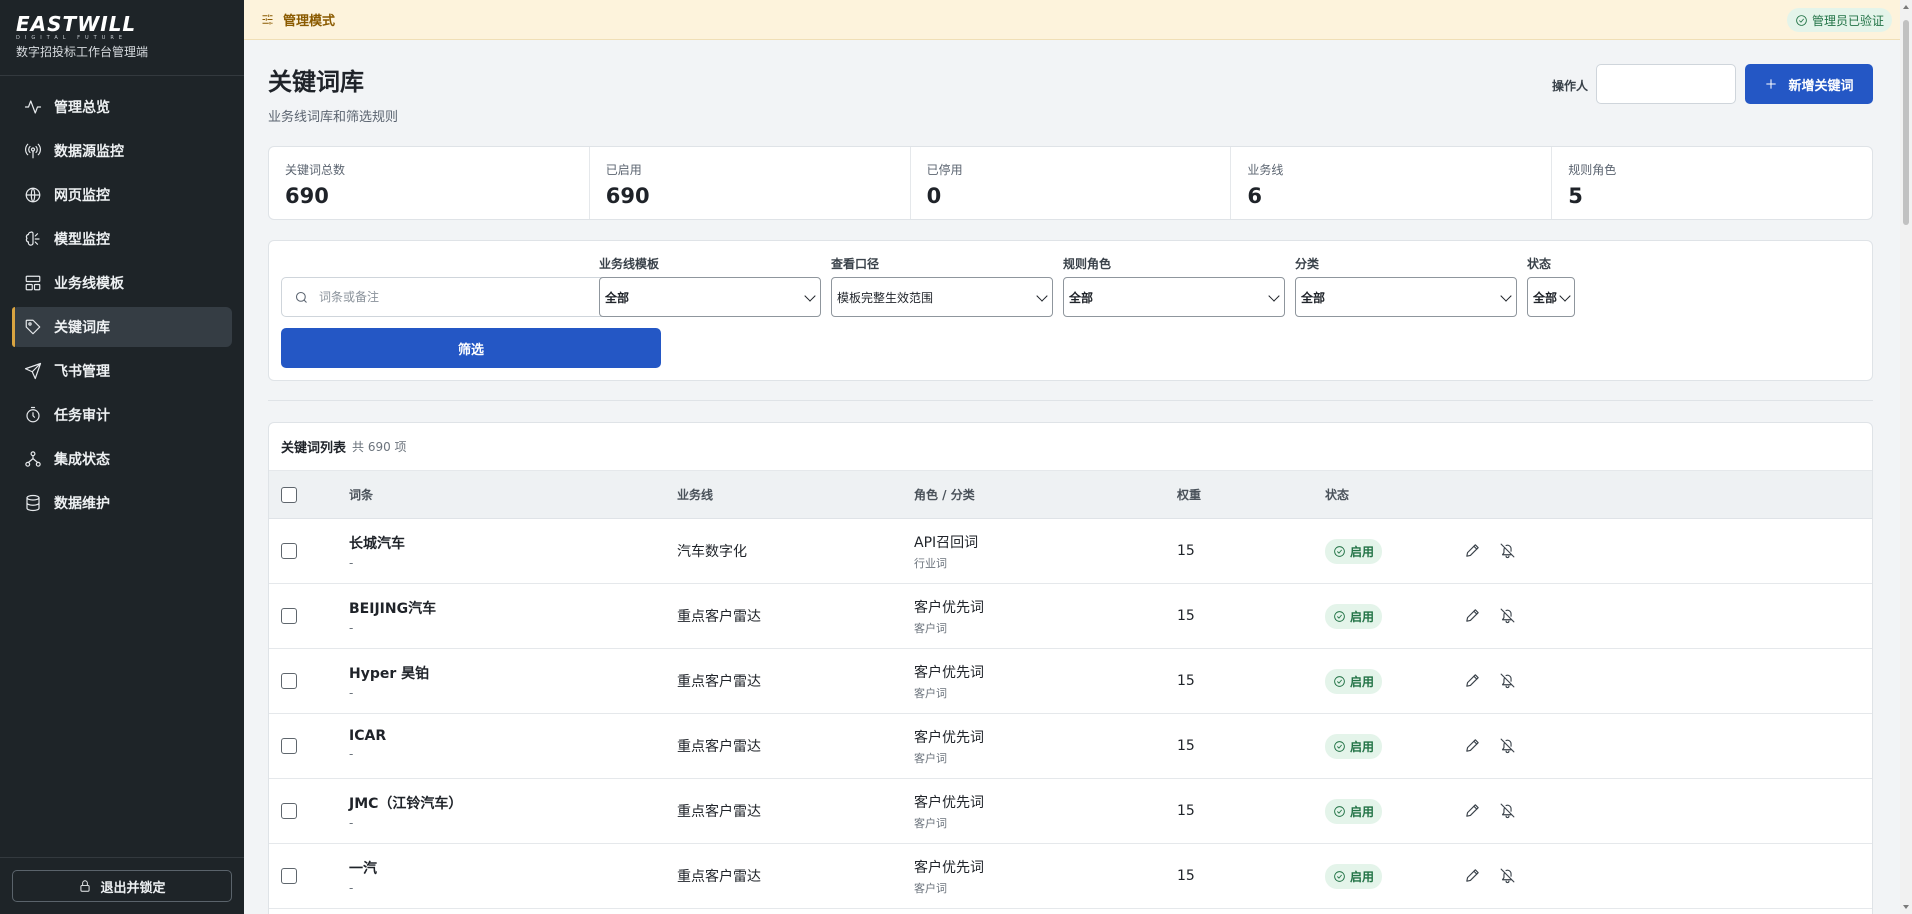 This screenshot has width=1912, height=914. I want to click on search-icon, so click(301, 297).